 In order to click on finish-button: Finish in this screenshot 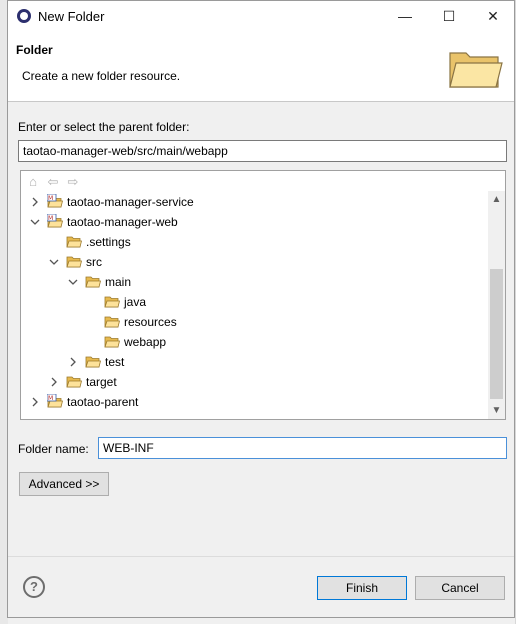, I will do `click(362, 588)`.